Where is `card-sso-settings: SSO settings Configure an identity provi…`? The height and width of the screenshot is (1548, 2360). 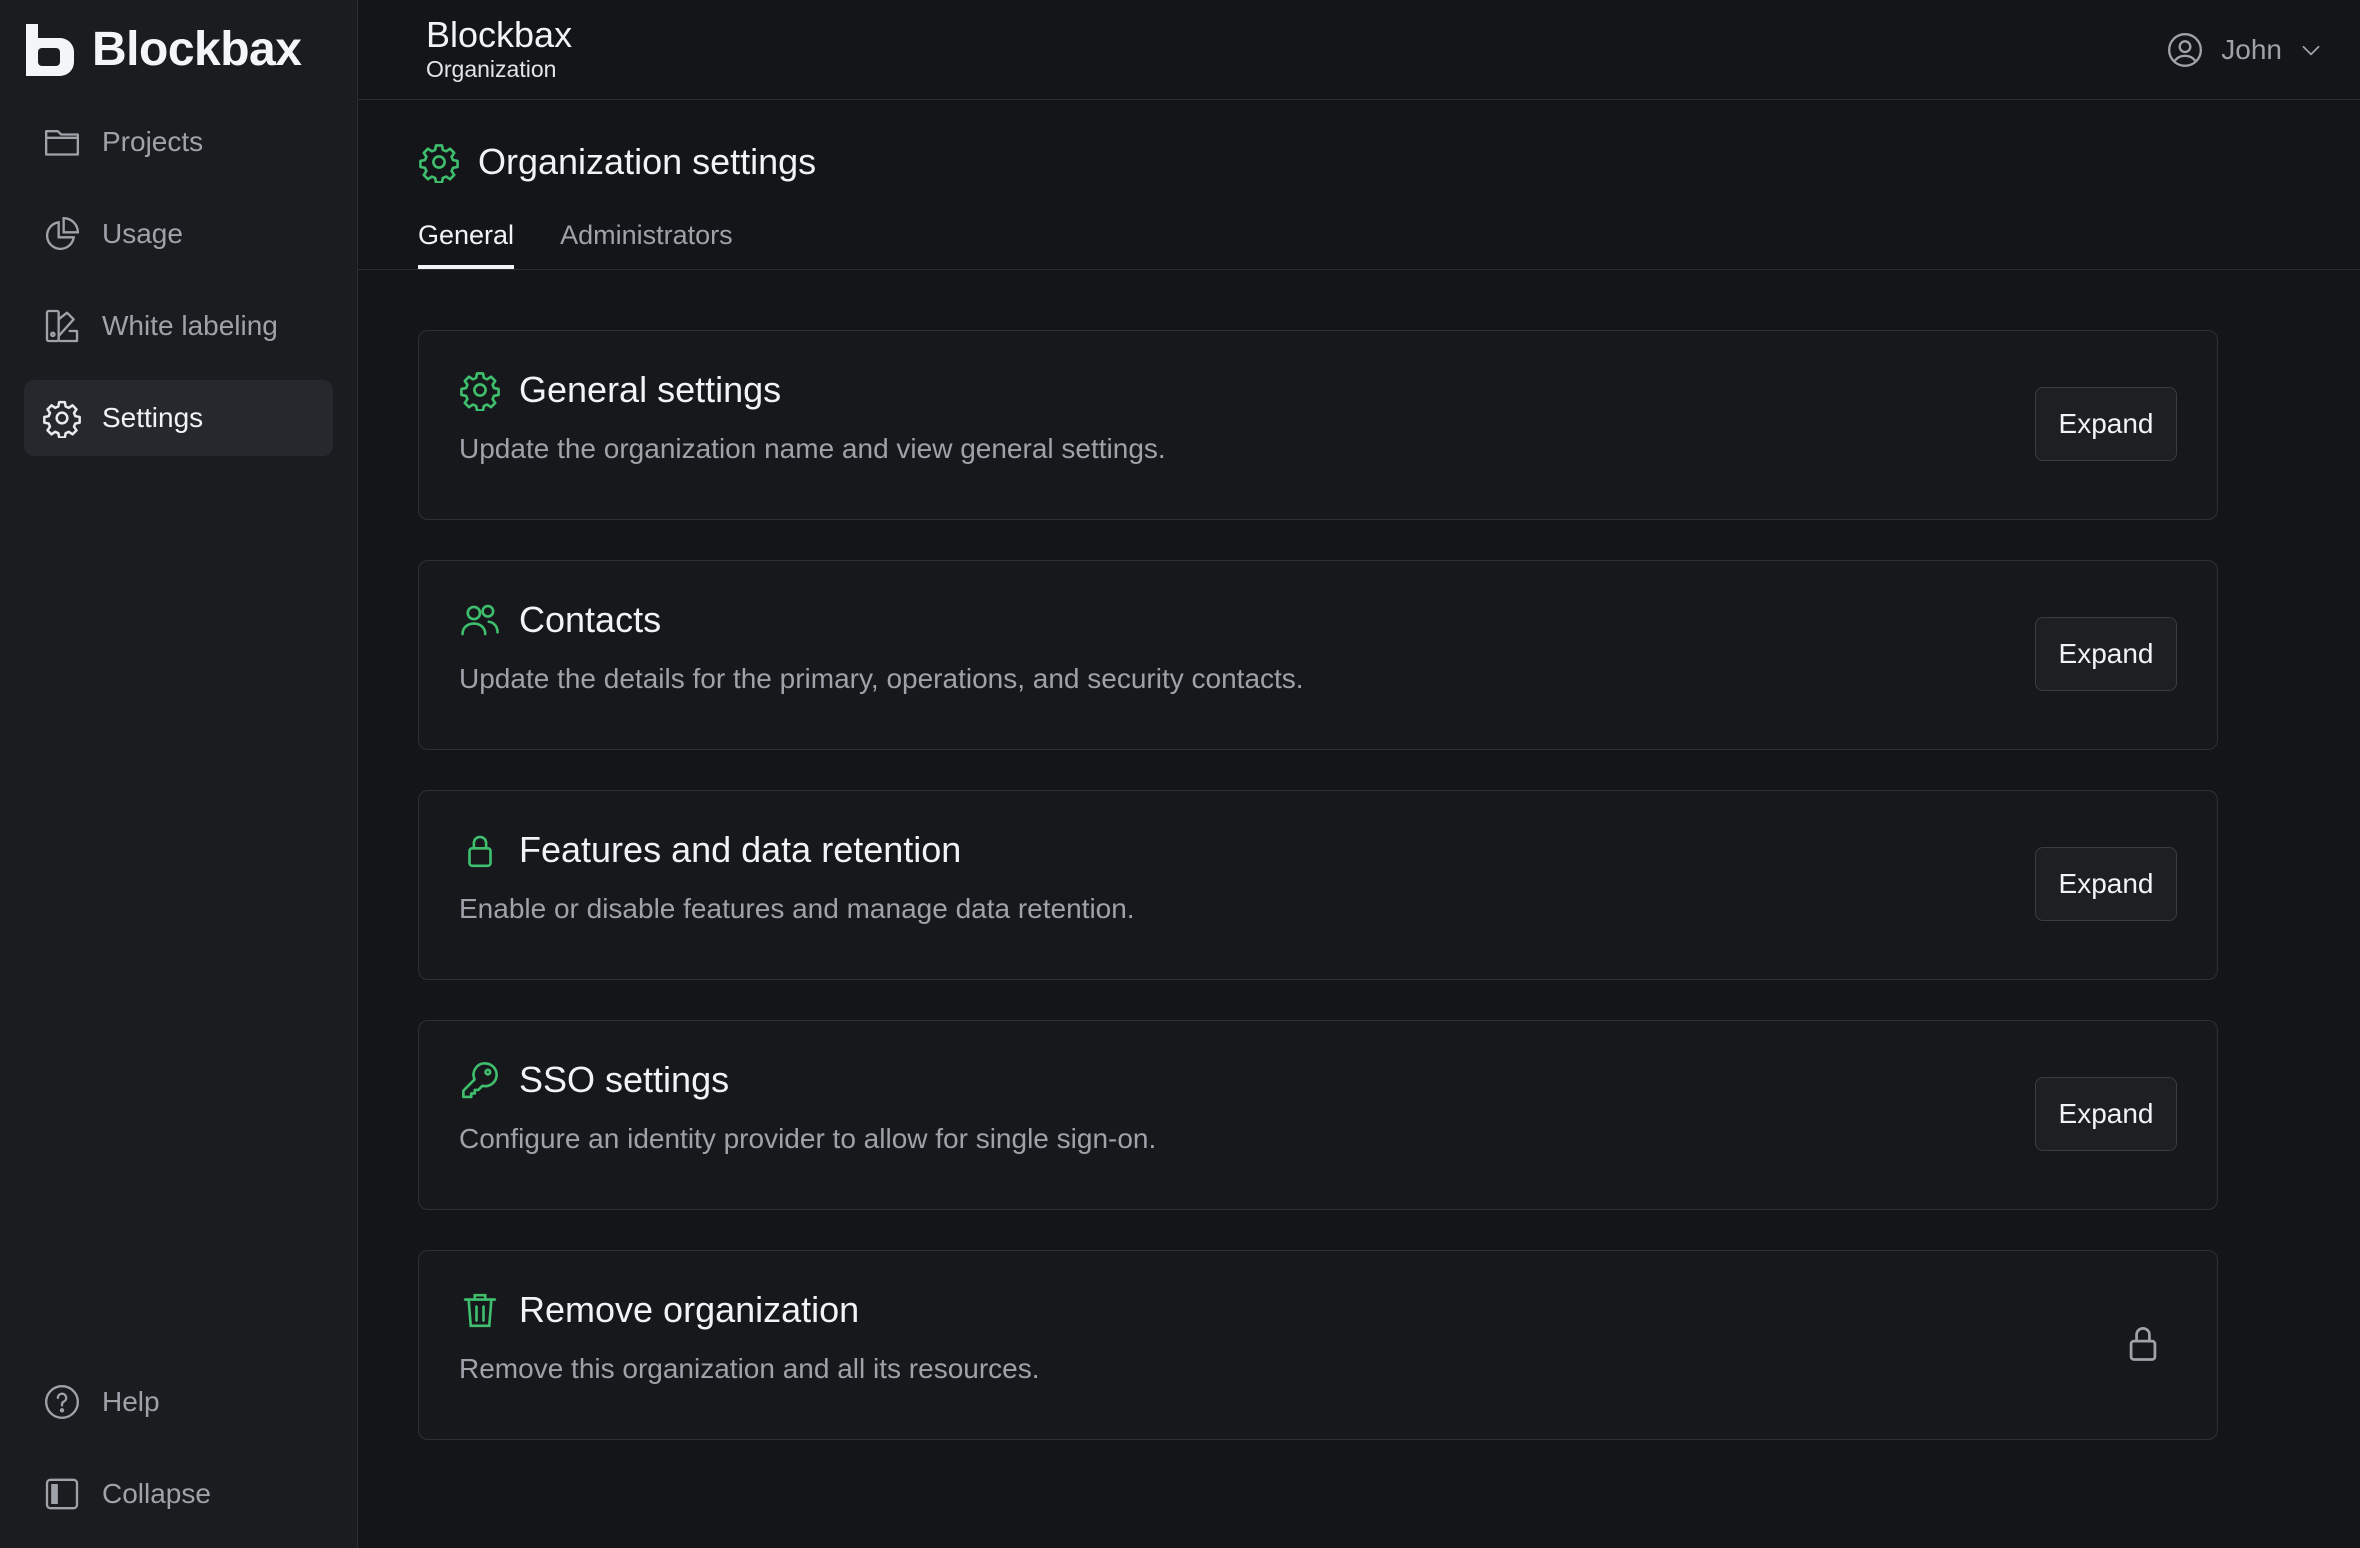 card-sso-settings: SSO settings Configure an identity provi… is located at coordinates (1318, 1115).